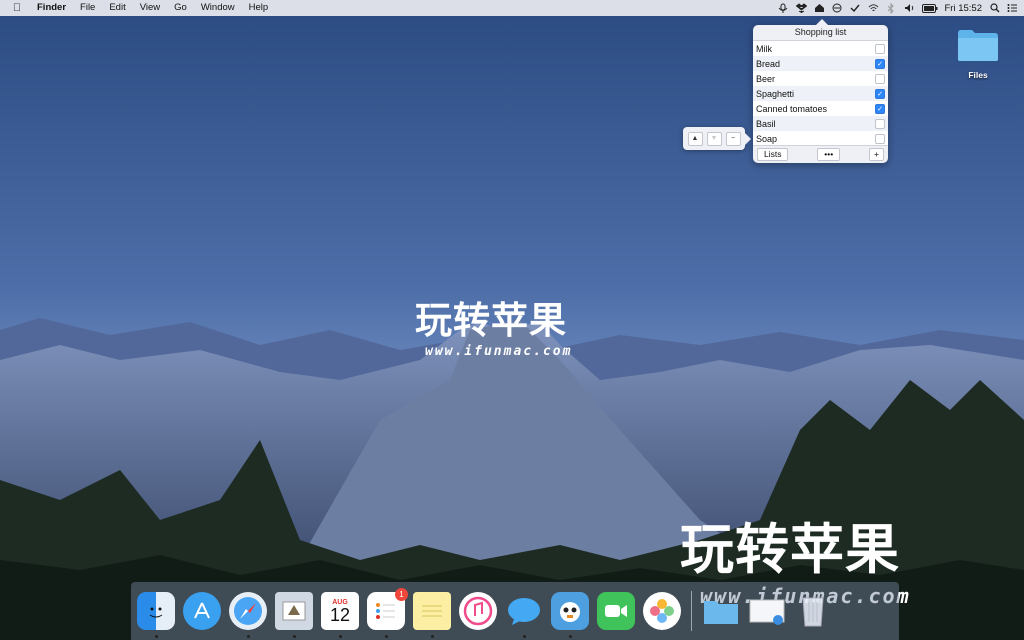  I want to click on folder-label: Files, so click(978, 75).